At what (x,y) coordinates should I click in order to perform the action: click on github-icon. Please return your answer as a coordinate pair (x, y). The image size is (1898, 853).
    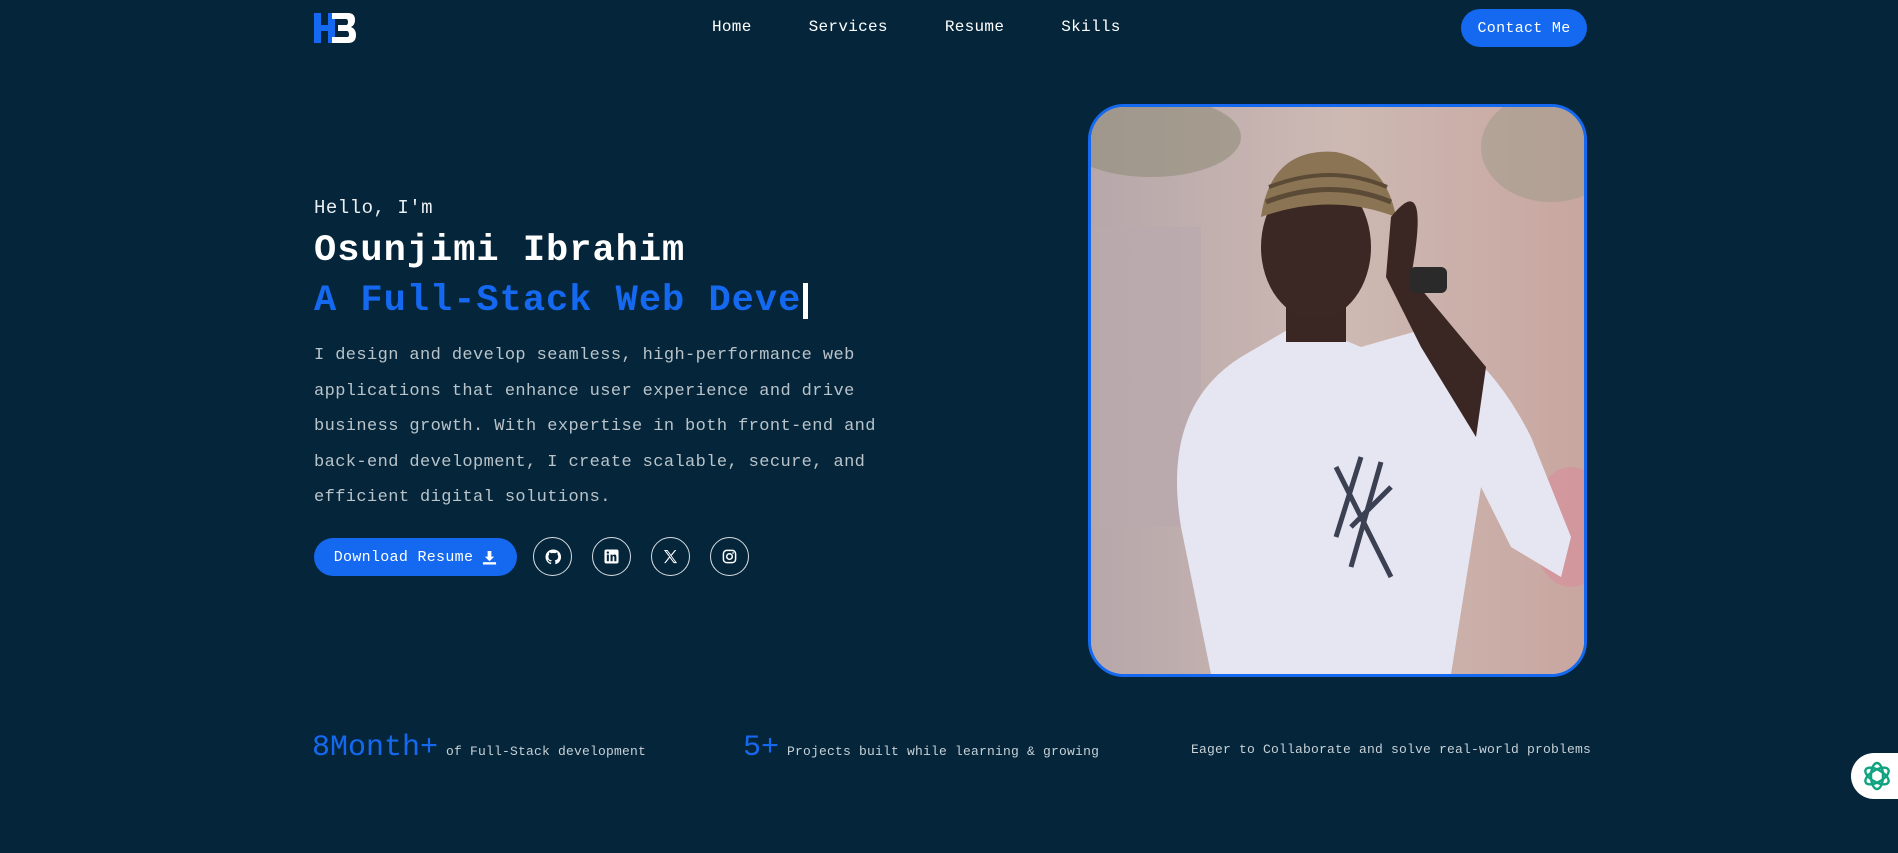
    Looking at the image, I should click on (553, 556).